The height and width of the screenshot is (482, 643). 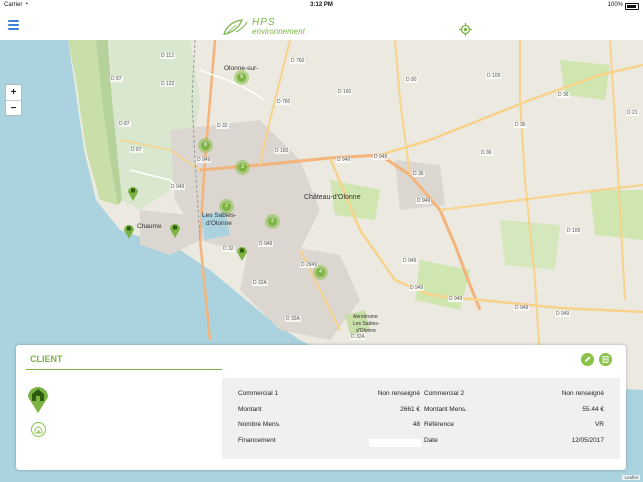 I want to click on title-divider, so click(x=124, y=369).